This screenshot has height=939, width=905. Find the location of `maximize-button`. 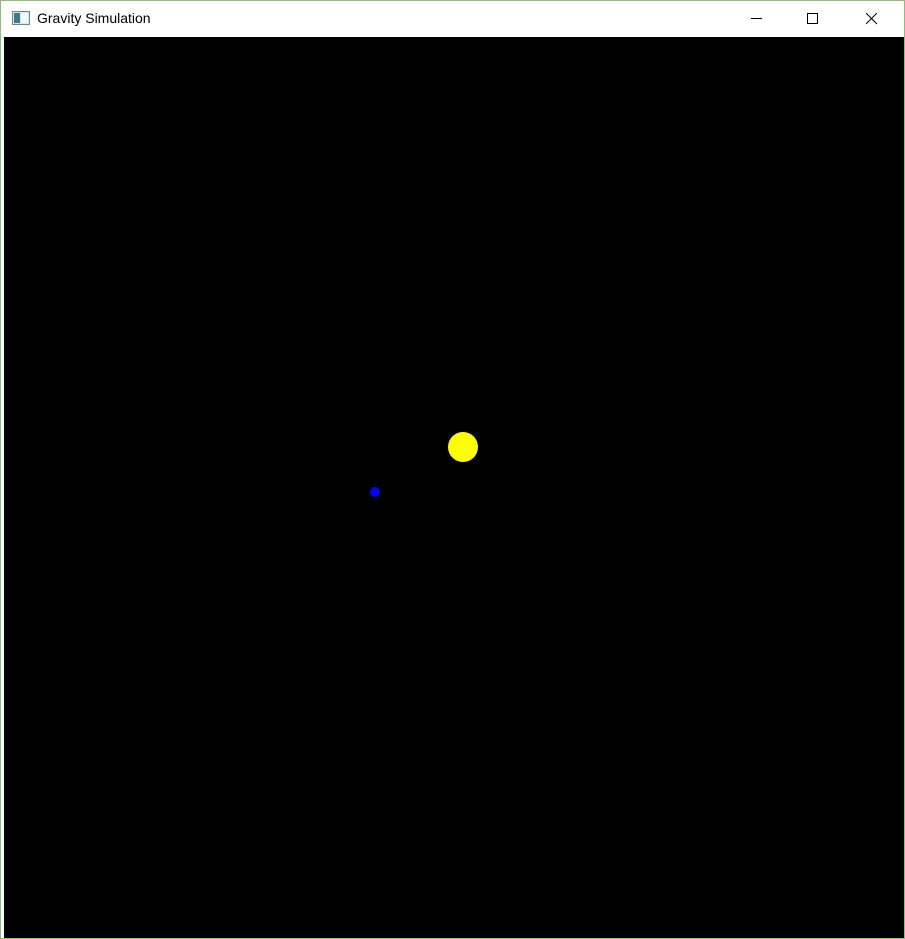

maximize-button is located at coordinates (813, 19).